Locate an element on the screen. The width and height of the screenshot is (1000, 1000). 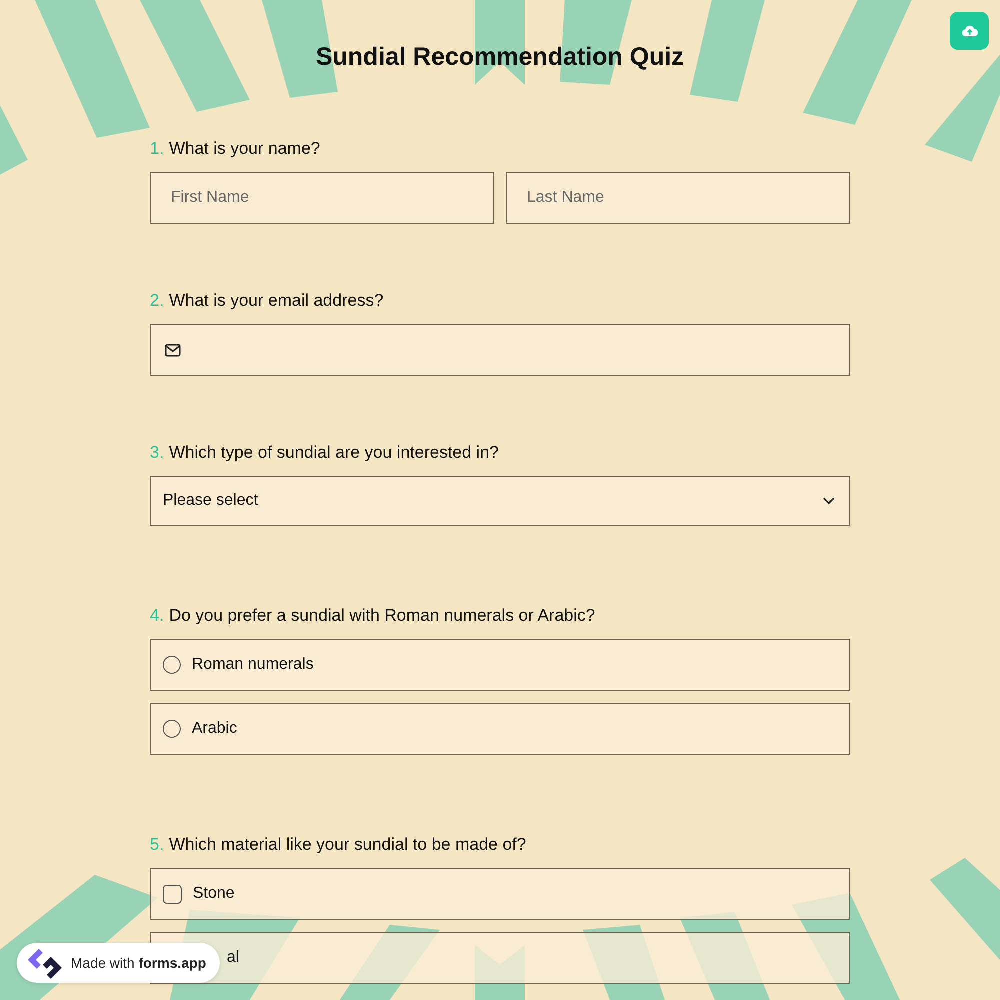
question-label: Which type of sundial are you interested in? is located at coordinates (334, 453).